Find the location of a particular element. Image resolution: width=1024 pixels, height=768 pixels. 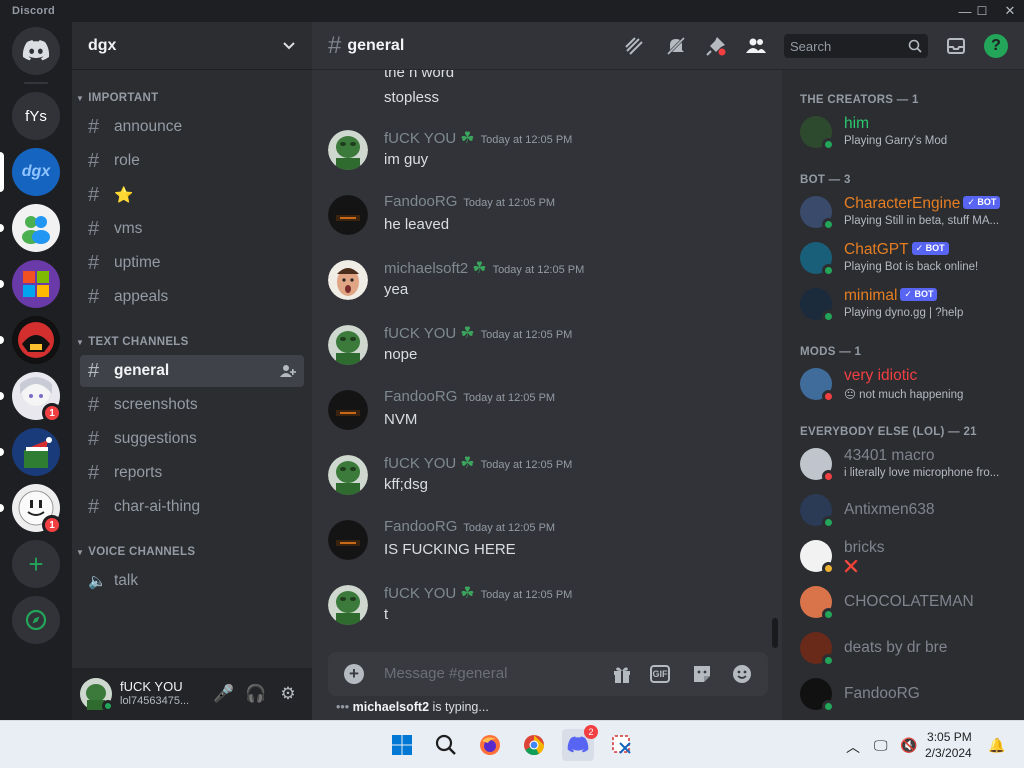

threads-icon is located at coordinates (634, 46).